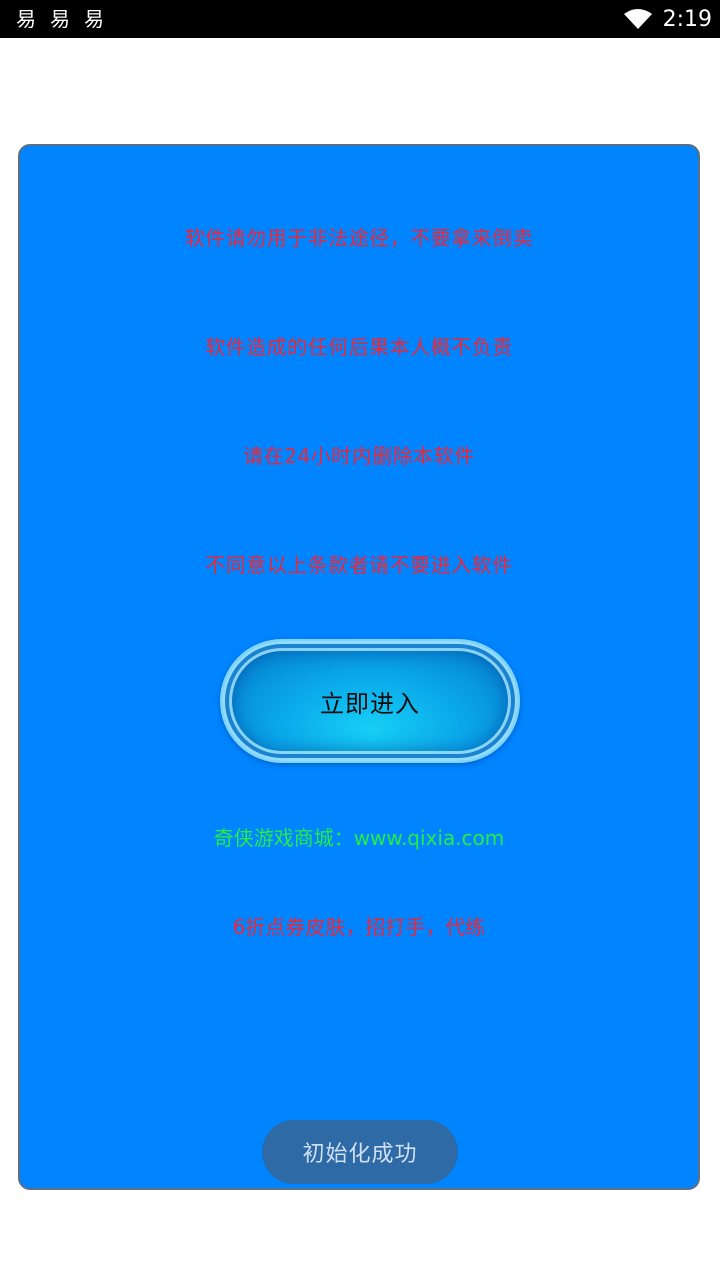 This screenshot has width=720, height=1280. I want to click on status-bar: 易 易 易 2:19, so click(360, 19).